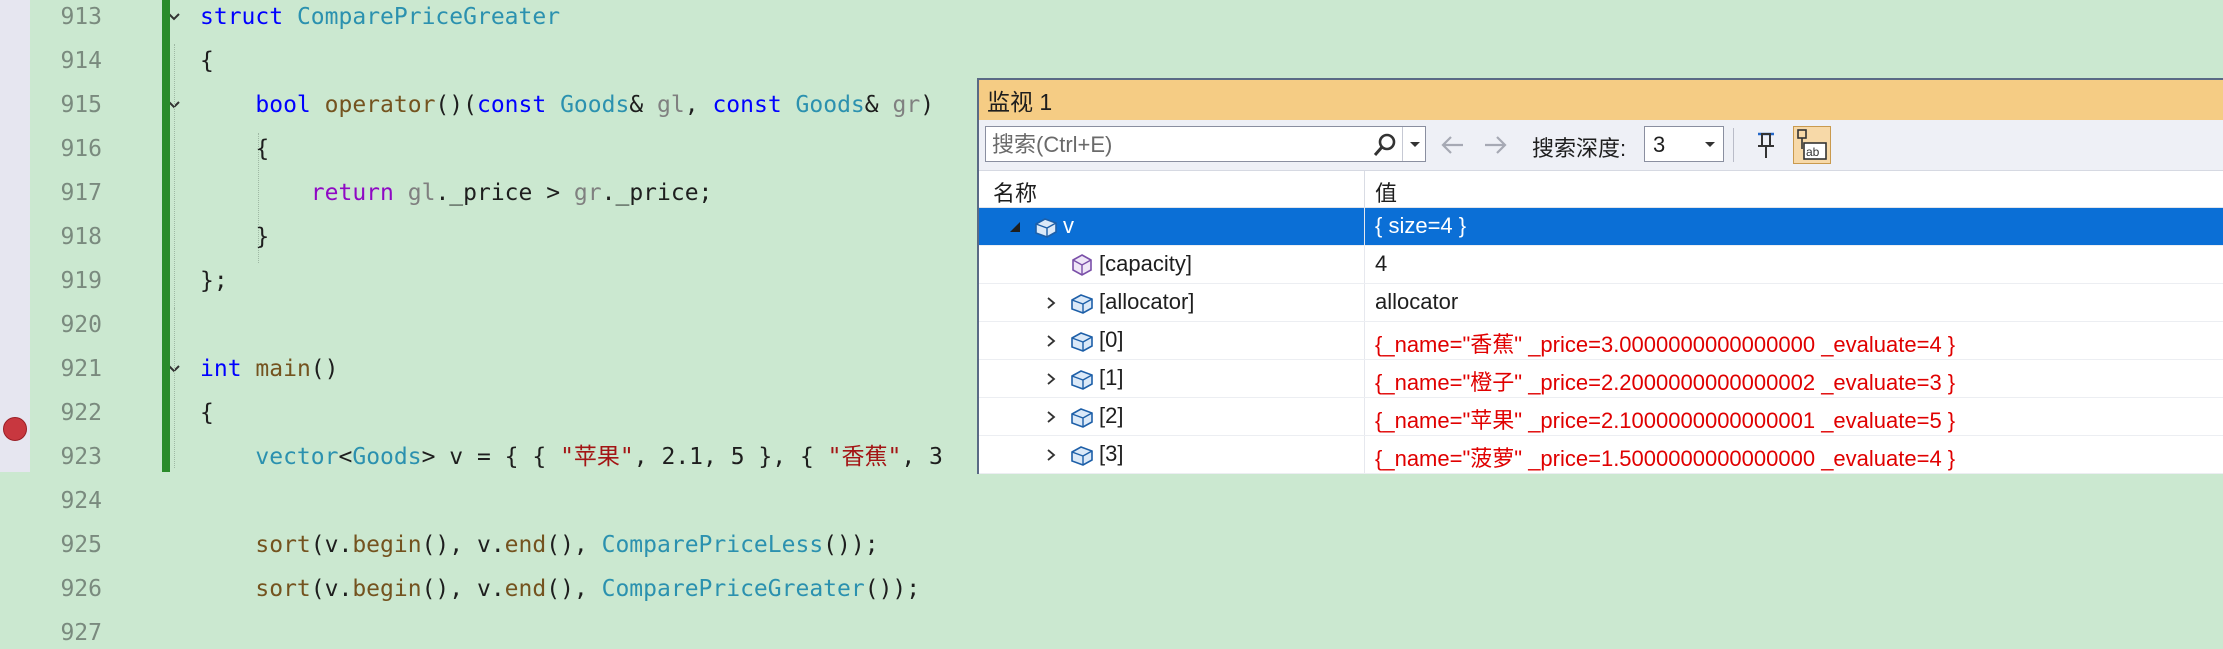 This screenshot has height=649, width=2223. I want to click on search-depth-select: 3, so click(1684, 144).